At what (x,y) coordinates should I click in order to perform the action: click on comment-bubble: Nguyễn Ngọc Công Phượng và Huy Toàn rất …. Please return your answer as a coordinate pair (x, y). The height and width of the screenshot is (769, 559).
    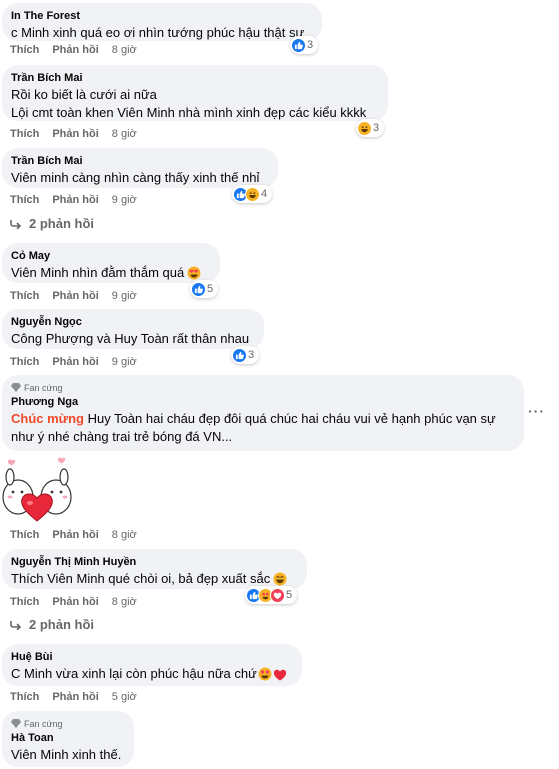
    Looking at the image, I should click on (133, 329).